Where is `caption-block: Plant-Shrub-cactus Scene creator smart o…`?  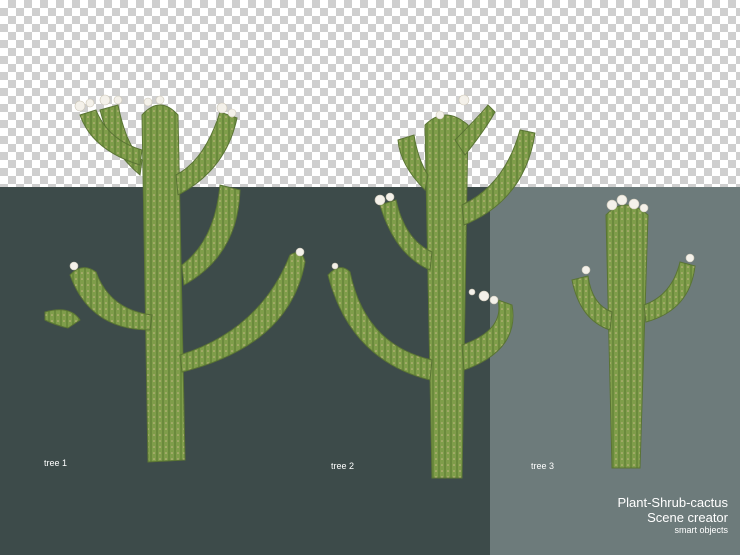
caption-block: Plant-Shrub-cactus Scene creator smart o… is located at coordinates (672, 515).